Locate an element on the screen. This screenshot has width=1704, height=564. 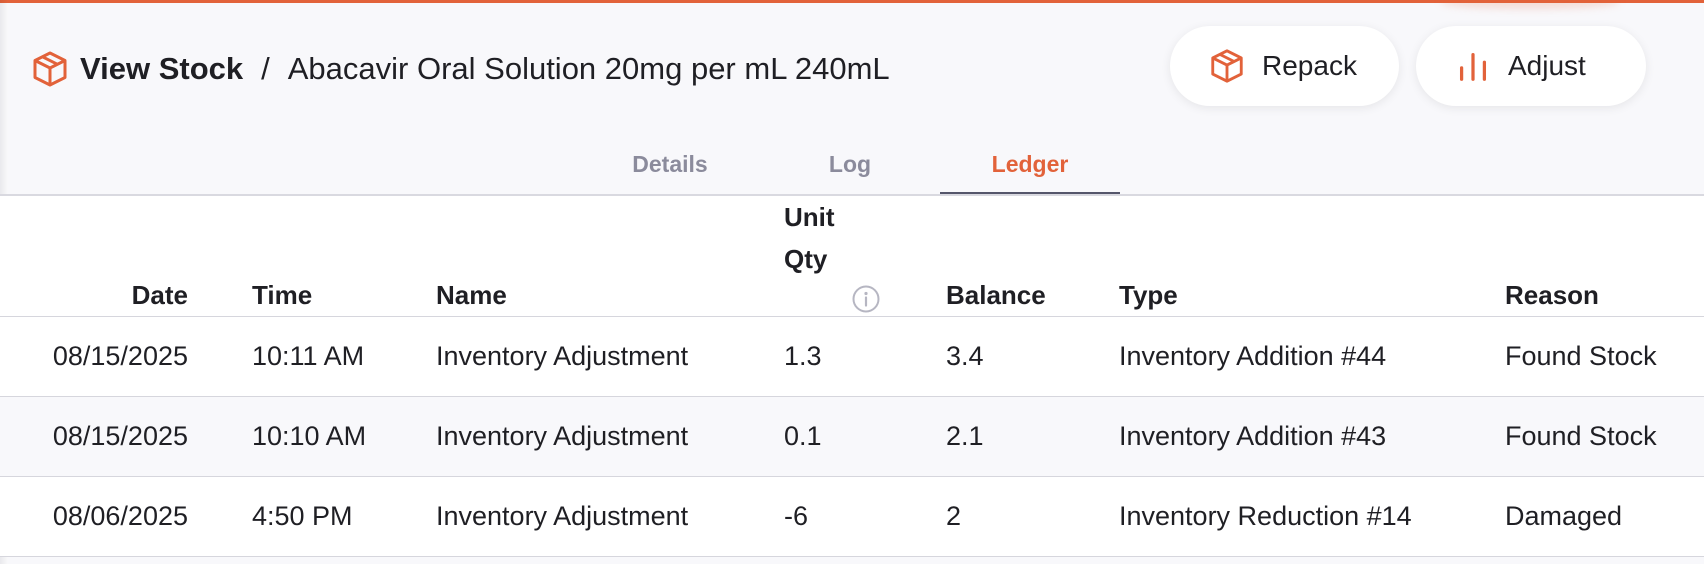
cell-balance: 2 is located at coordinates (954, 516).